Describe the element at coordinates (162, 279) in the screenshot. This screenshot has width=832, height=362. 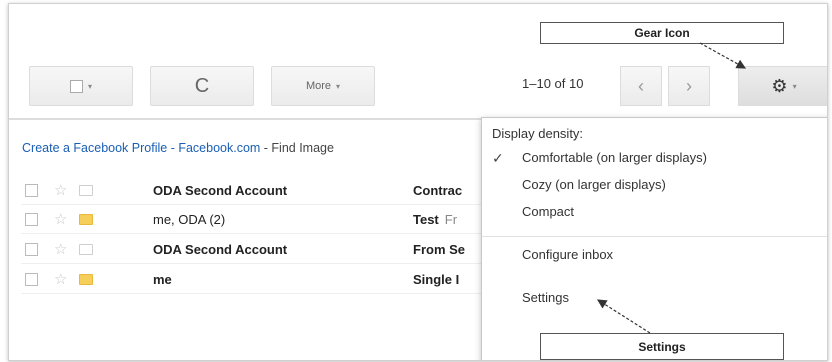
I see `email-sender: me` at that location.